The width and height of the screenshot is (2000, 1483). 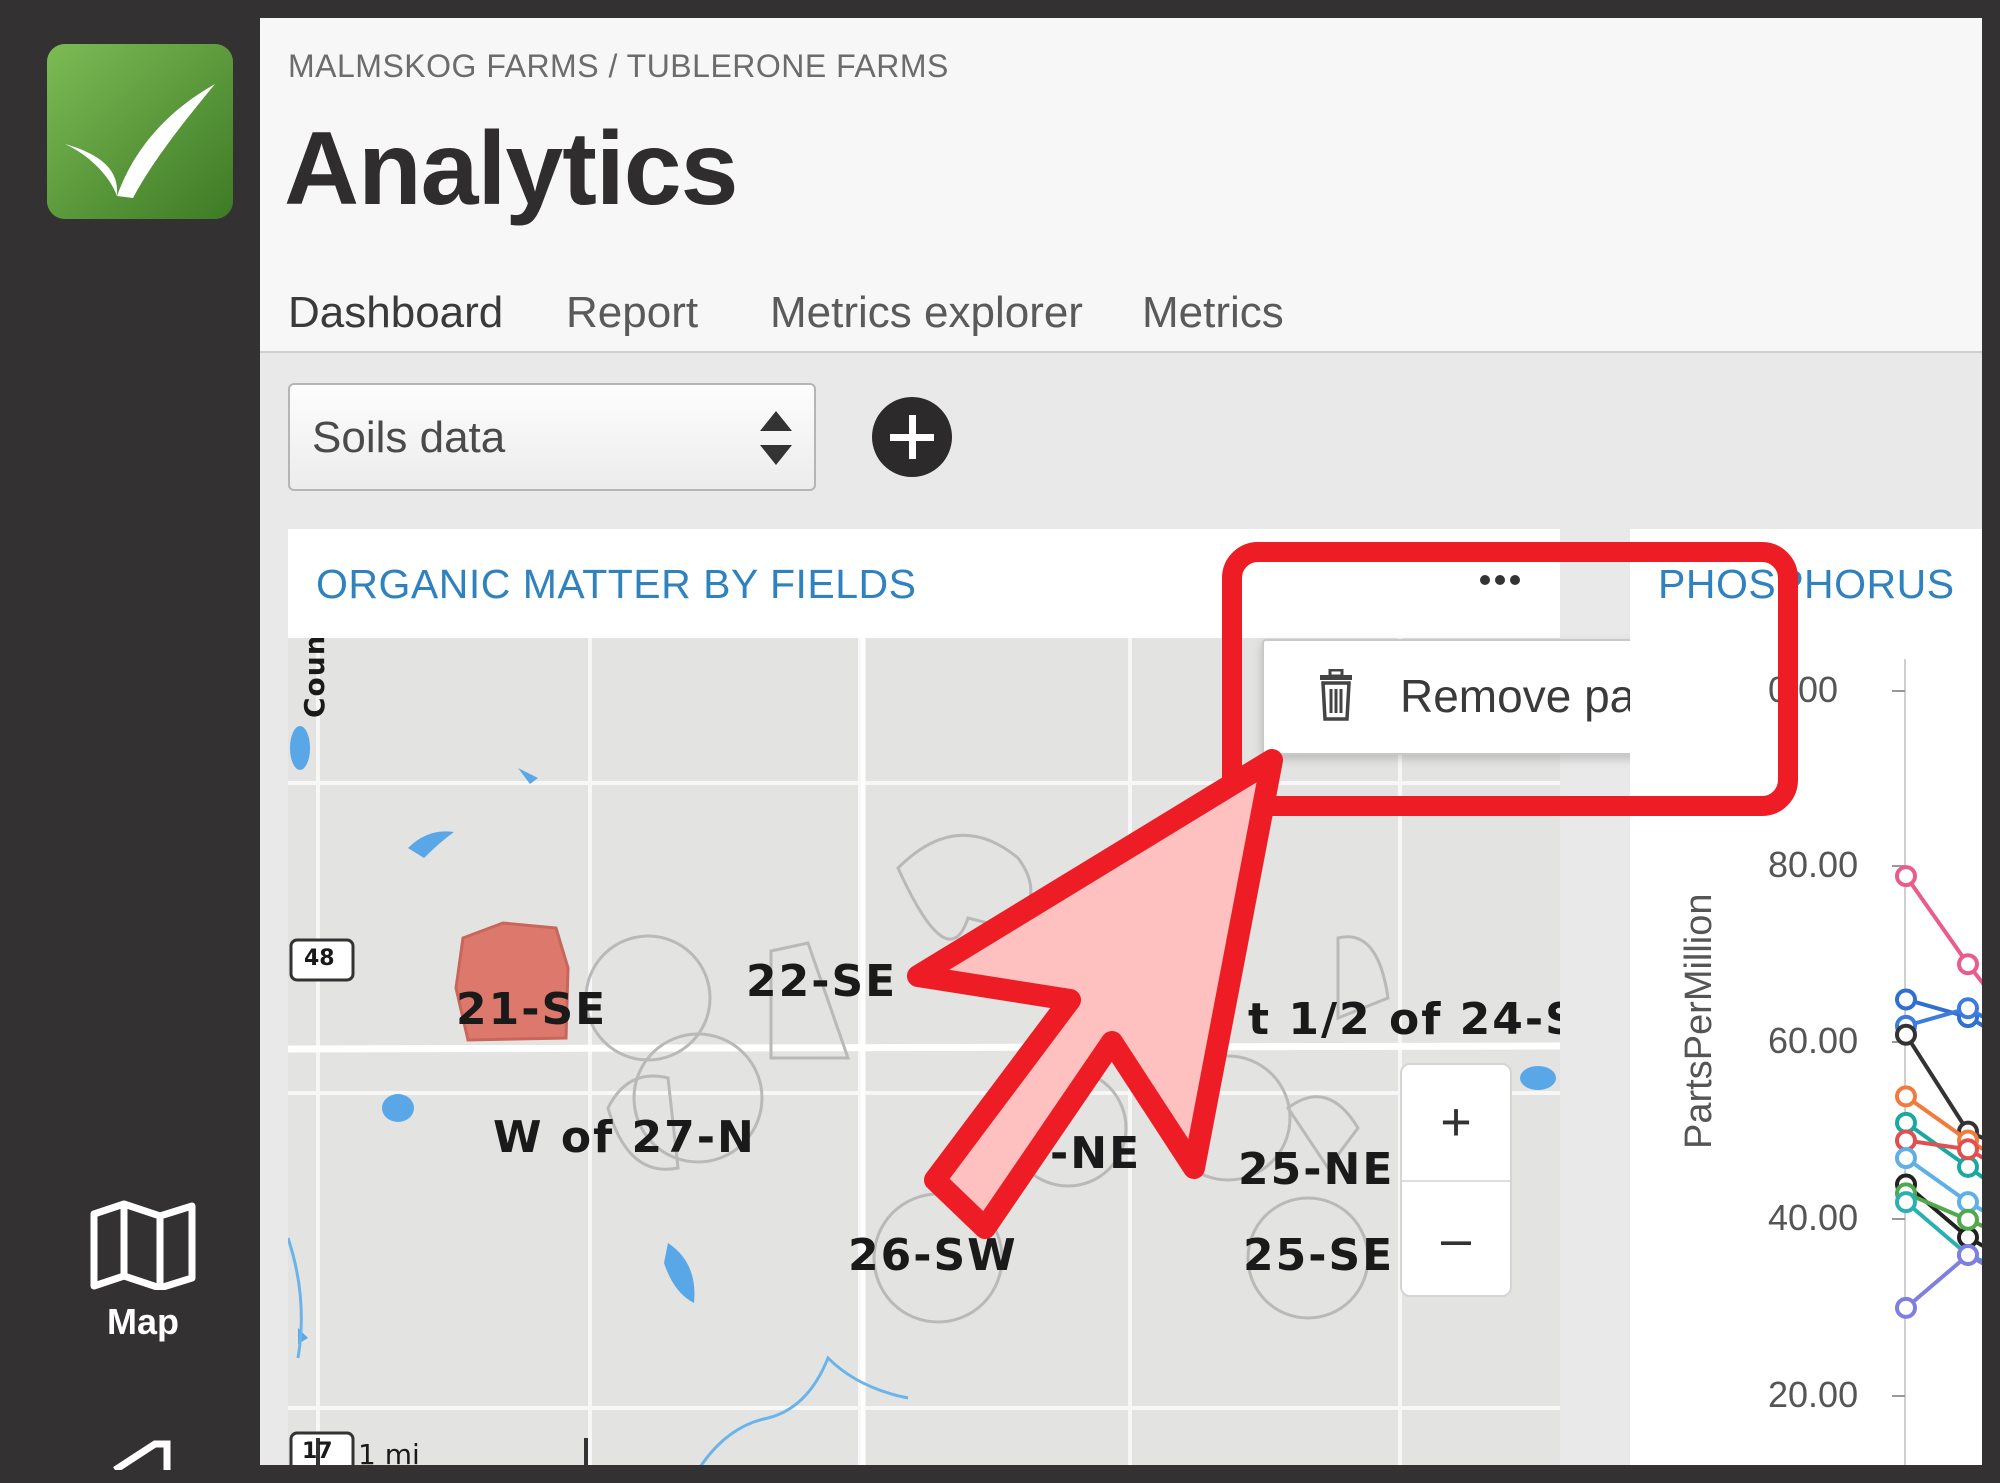 I want to click on field-label: W of 27-N, so click(x=624, y=1137).